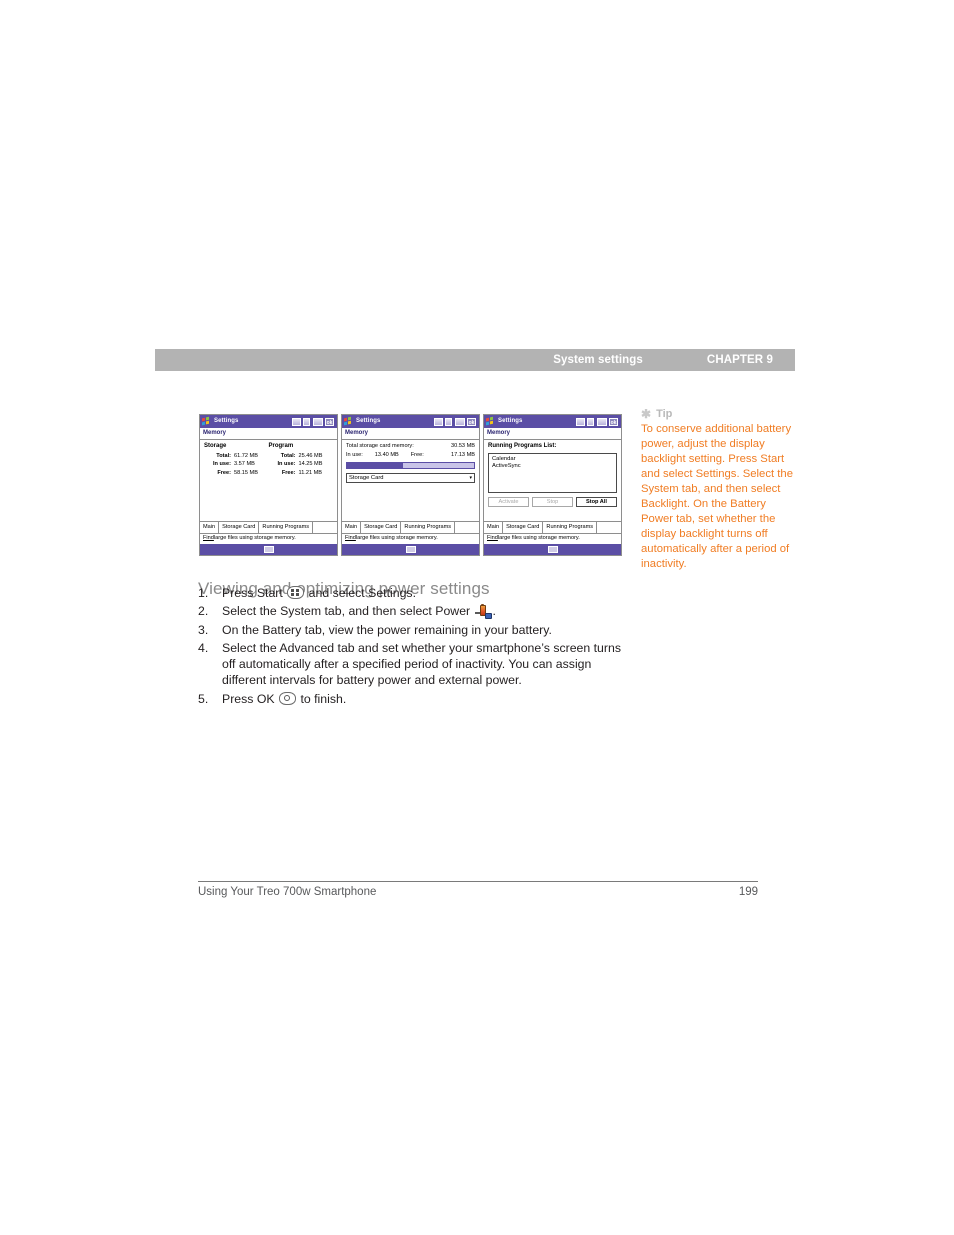 The image size is (954, 1235). Describe the element at coordinates (203, 648) in the screenshot. I see `step-number: 4.` at that location.